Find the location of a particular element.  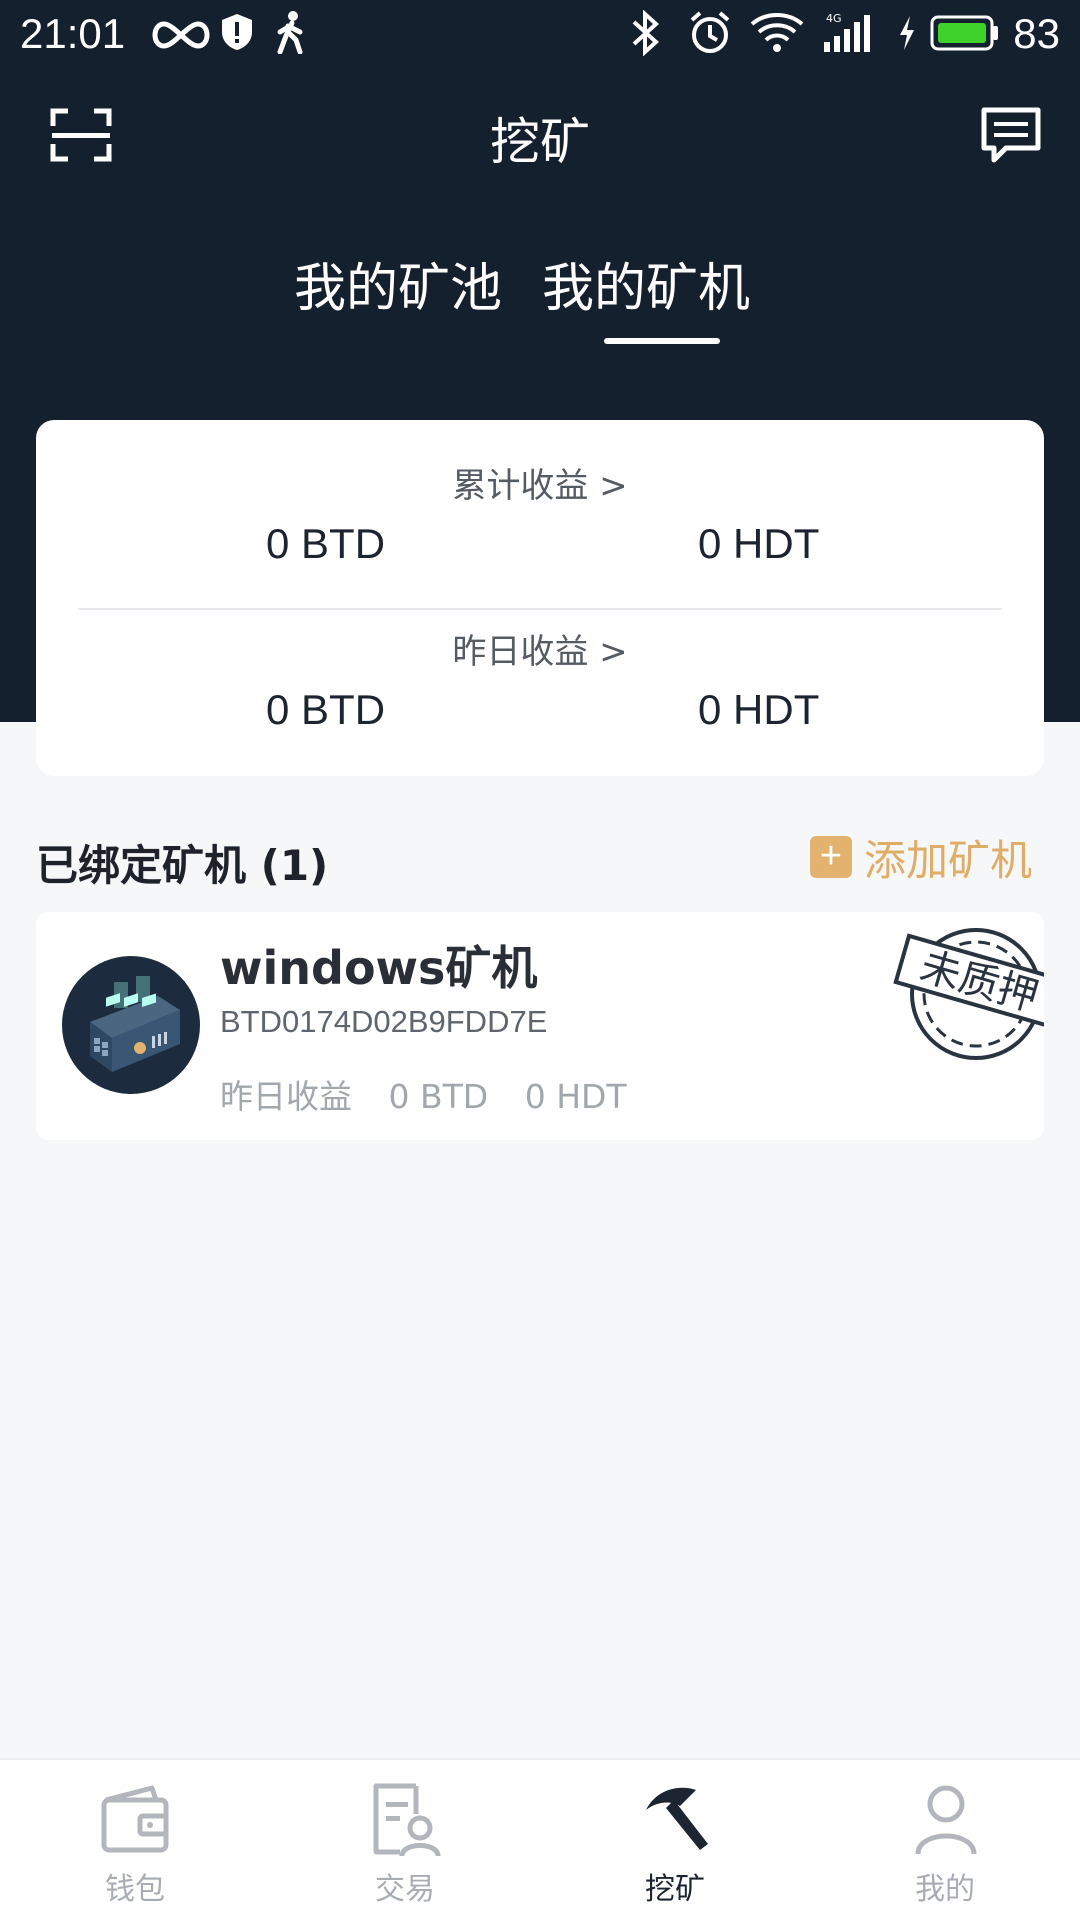

miner-name: windows矿机 is located at coordinates (379, 968).